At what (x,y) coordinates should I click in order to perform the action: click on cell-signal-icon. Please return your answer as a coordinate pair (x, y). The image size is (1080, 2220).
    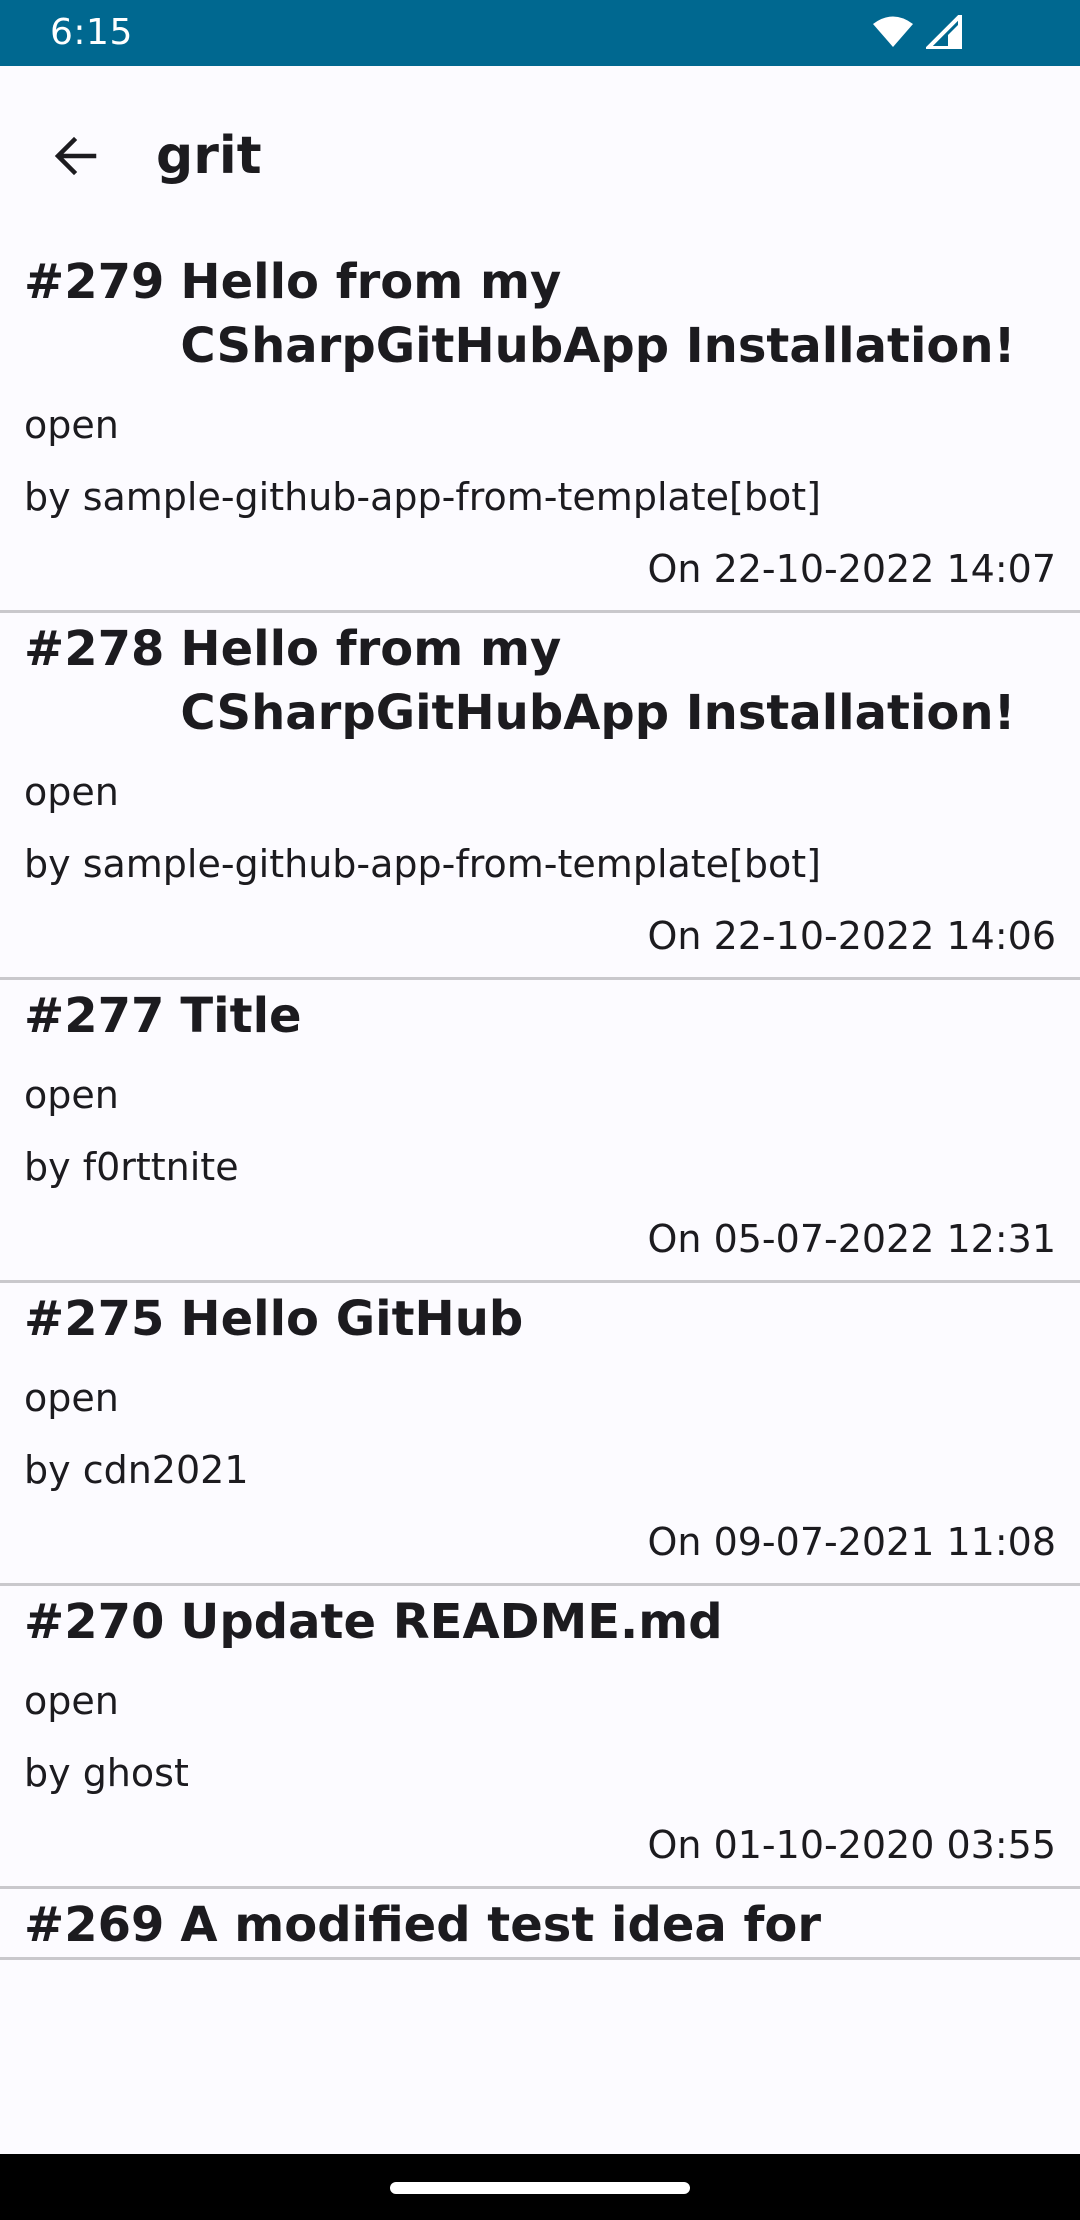
    Looking at the image, I should click on (942, 32).